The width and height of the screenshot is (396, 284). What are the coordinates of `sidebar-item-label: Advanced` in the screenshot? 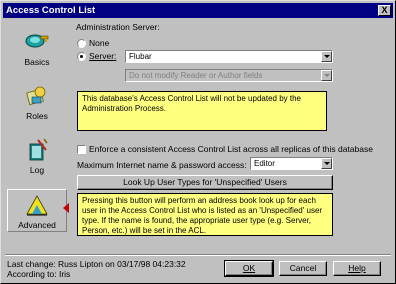 It's located at (37, 225).